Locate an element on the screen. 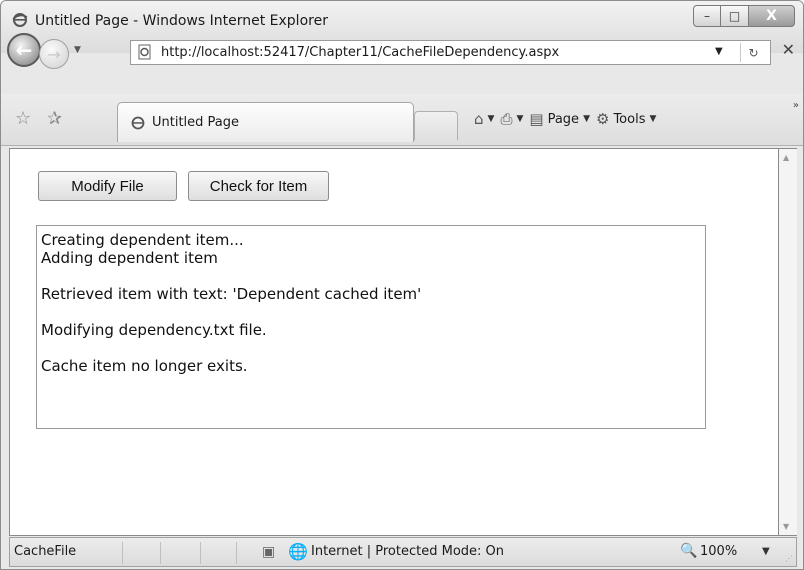 This screenshot has height=570, width=804. scroll-up-icon: ▲ is located at coordinates (786, 157).